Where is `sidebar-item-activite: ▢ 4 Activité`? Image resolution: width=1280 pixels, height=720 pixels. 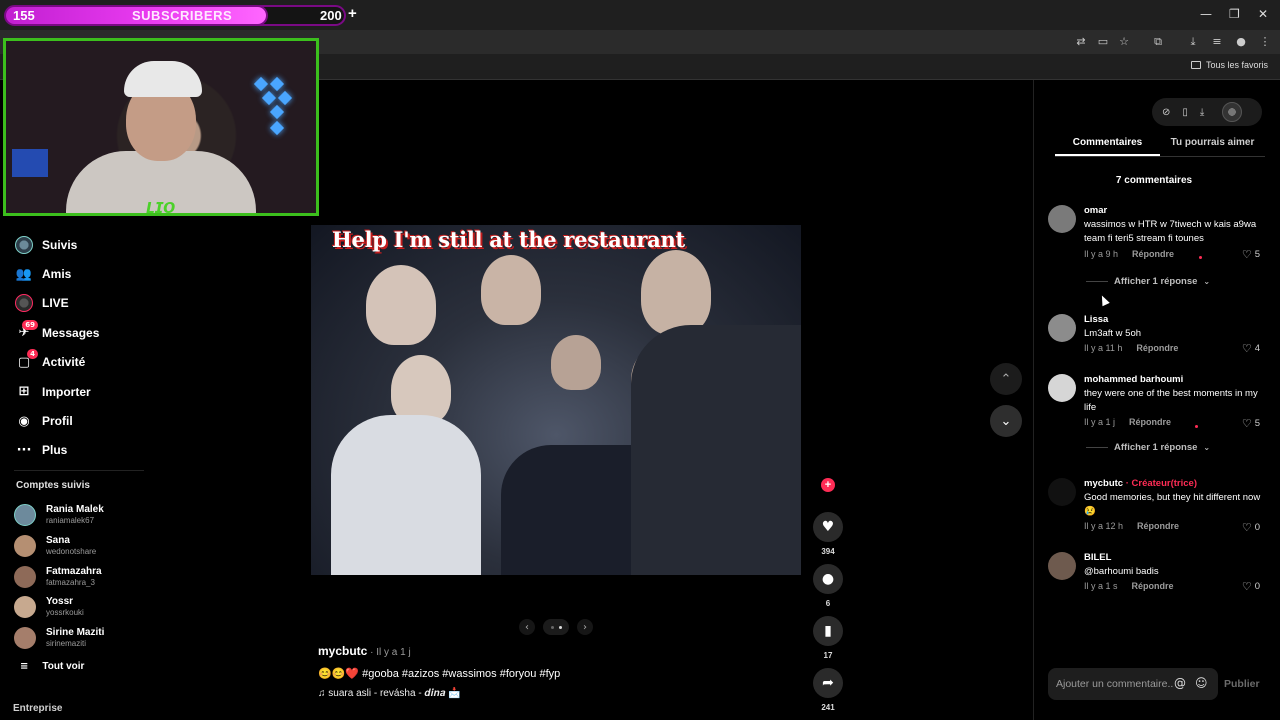
sidebar-item-activite: ▢ 4 Activité is located at coordinates (114, 362).